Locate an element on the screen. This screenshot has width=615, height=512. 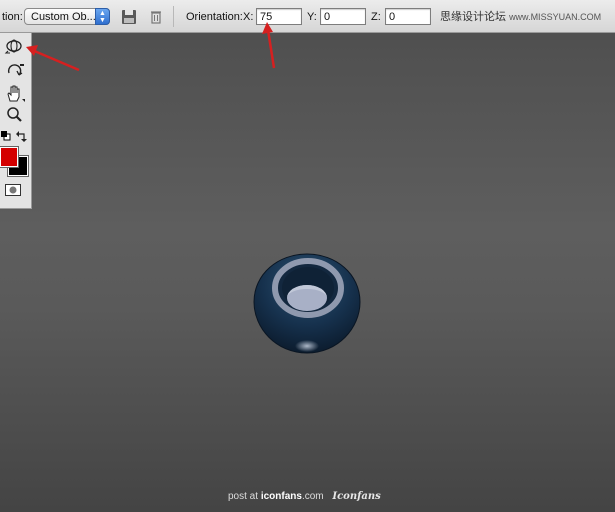
trash-icon is located at coordinates (156, 17).